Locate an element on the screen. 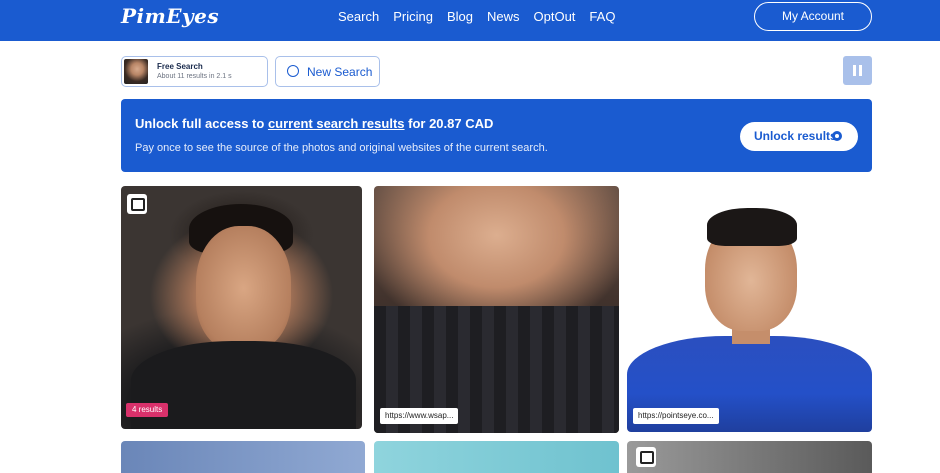 Image resolution: width=940 pixels, height=473 pixels. result-photo-face is located at coordinates (243, 288).